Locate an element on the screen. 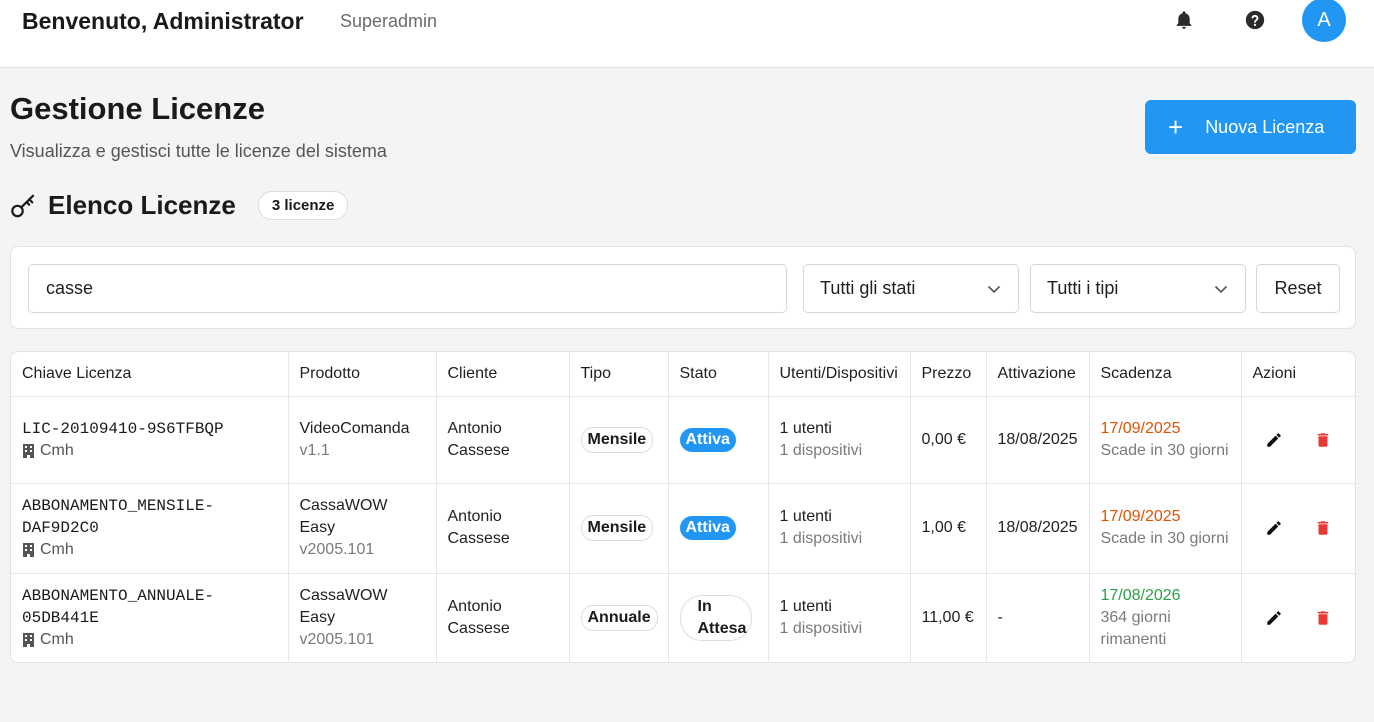 The image size is (1374, 722). product-cell: VideoComanda v1.1 is located at coordinates (362, 440).